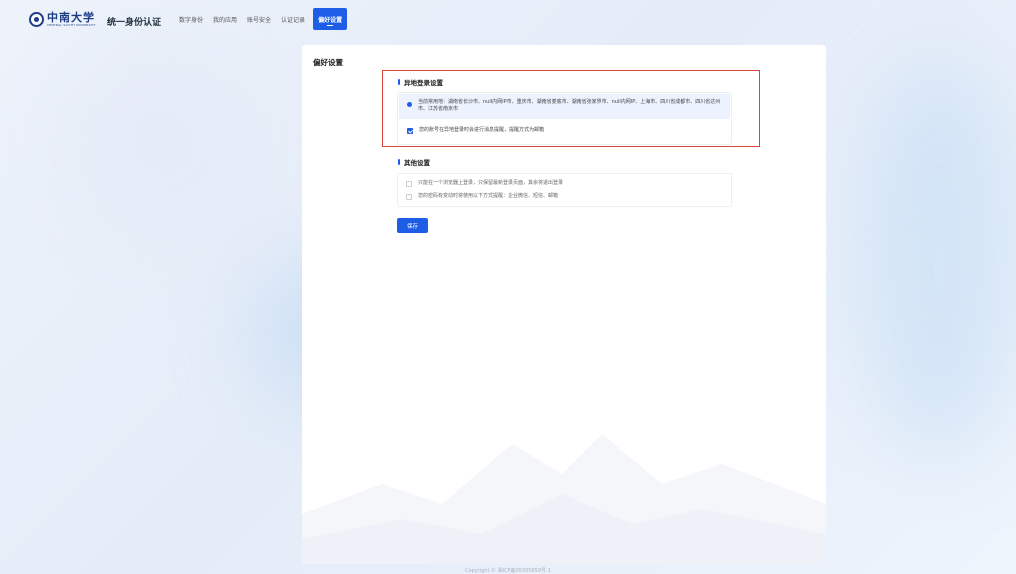 This screenshot has height=574, width=1016. Describe the element at coordinates (491, 183) in the screenshot. I see `single-browser-label: 只能在一个浏览器上登录，只保留最新登录页面，其余将退出登录` at that location.